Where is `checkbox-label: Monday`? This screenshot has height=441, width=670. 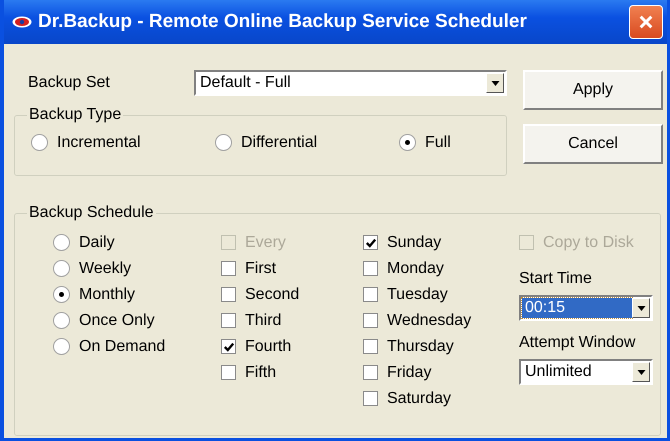
checkbox-label: Monday is located at coordinates (415, 269).